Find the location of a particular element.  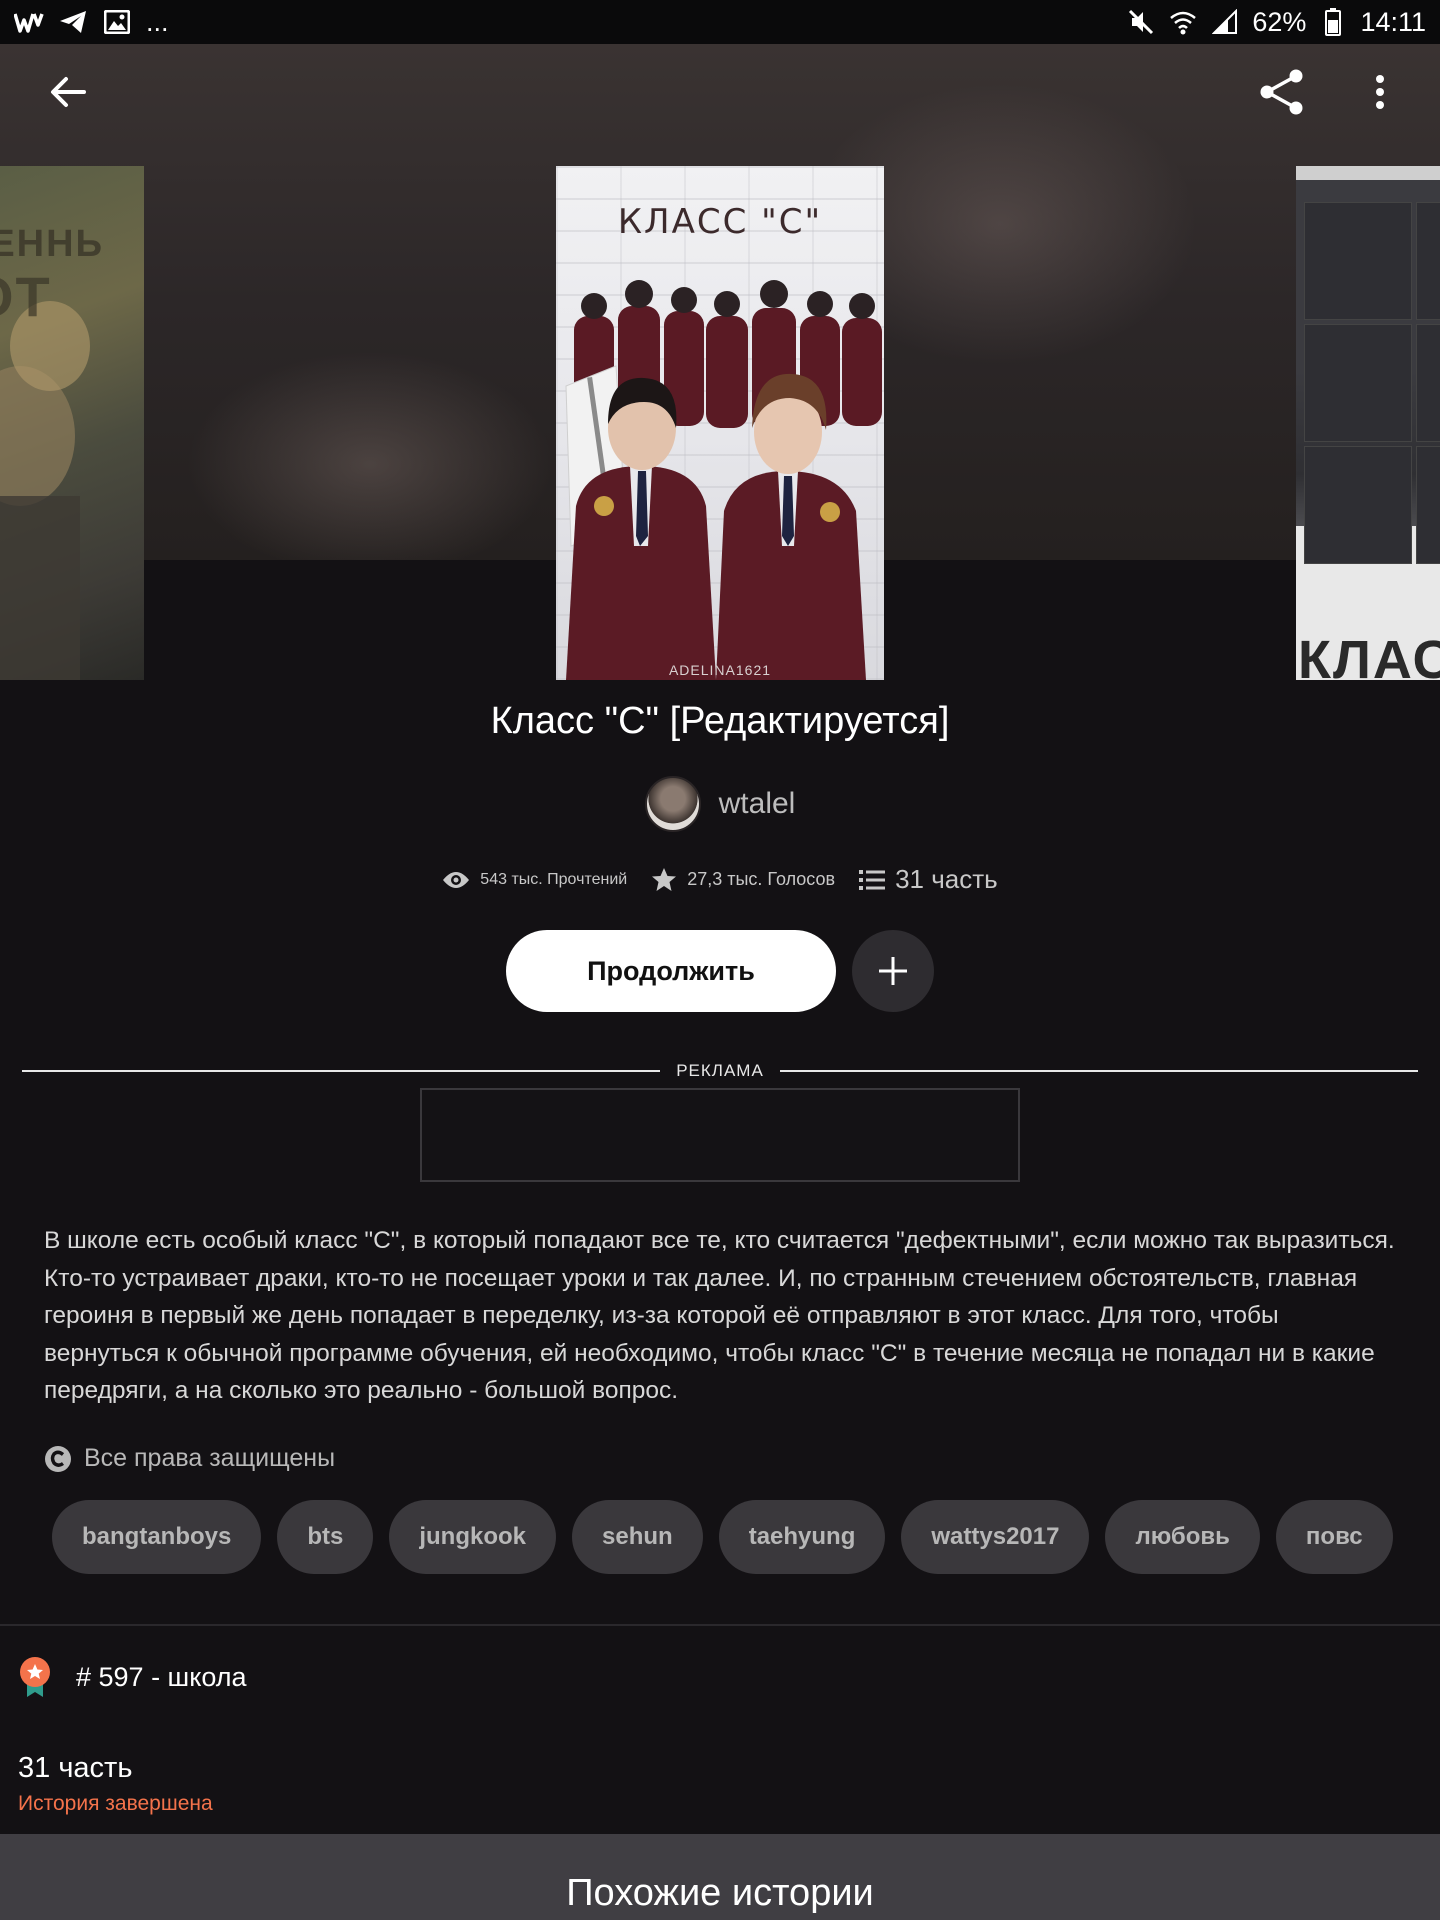

story-status: История завершена is located at coordinates (115, 1803).